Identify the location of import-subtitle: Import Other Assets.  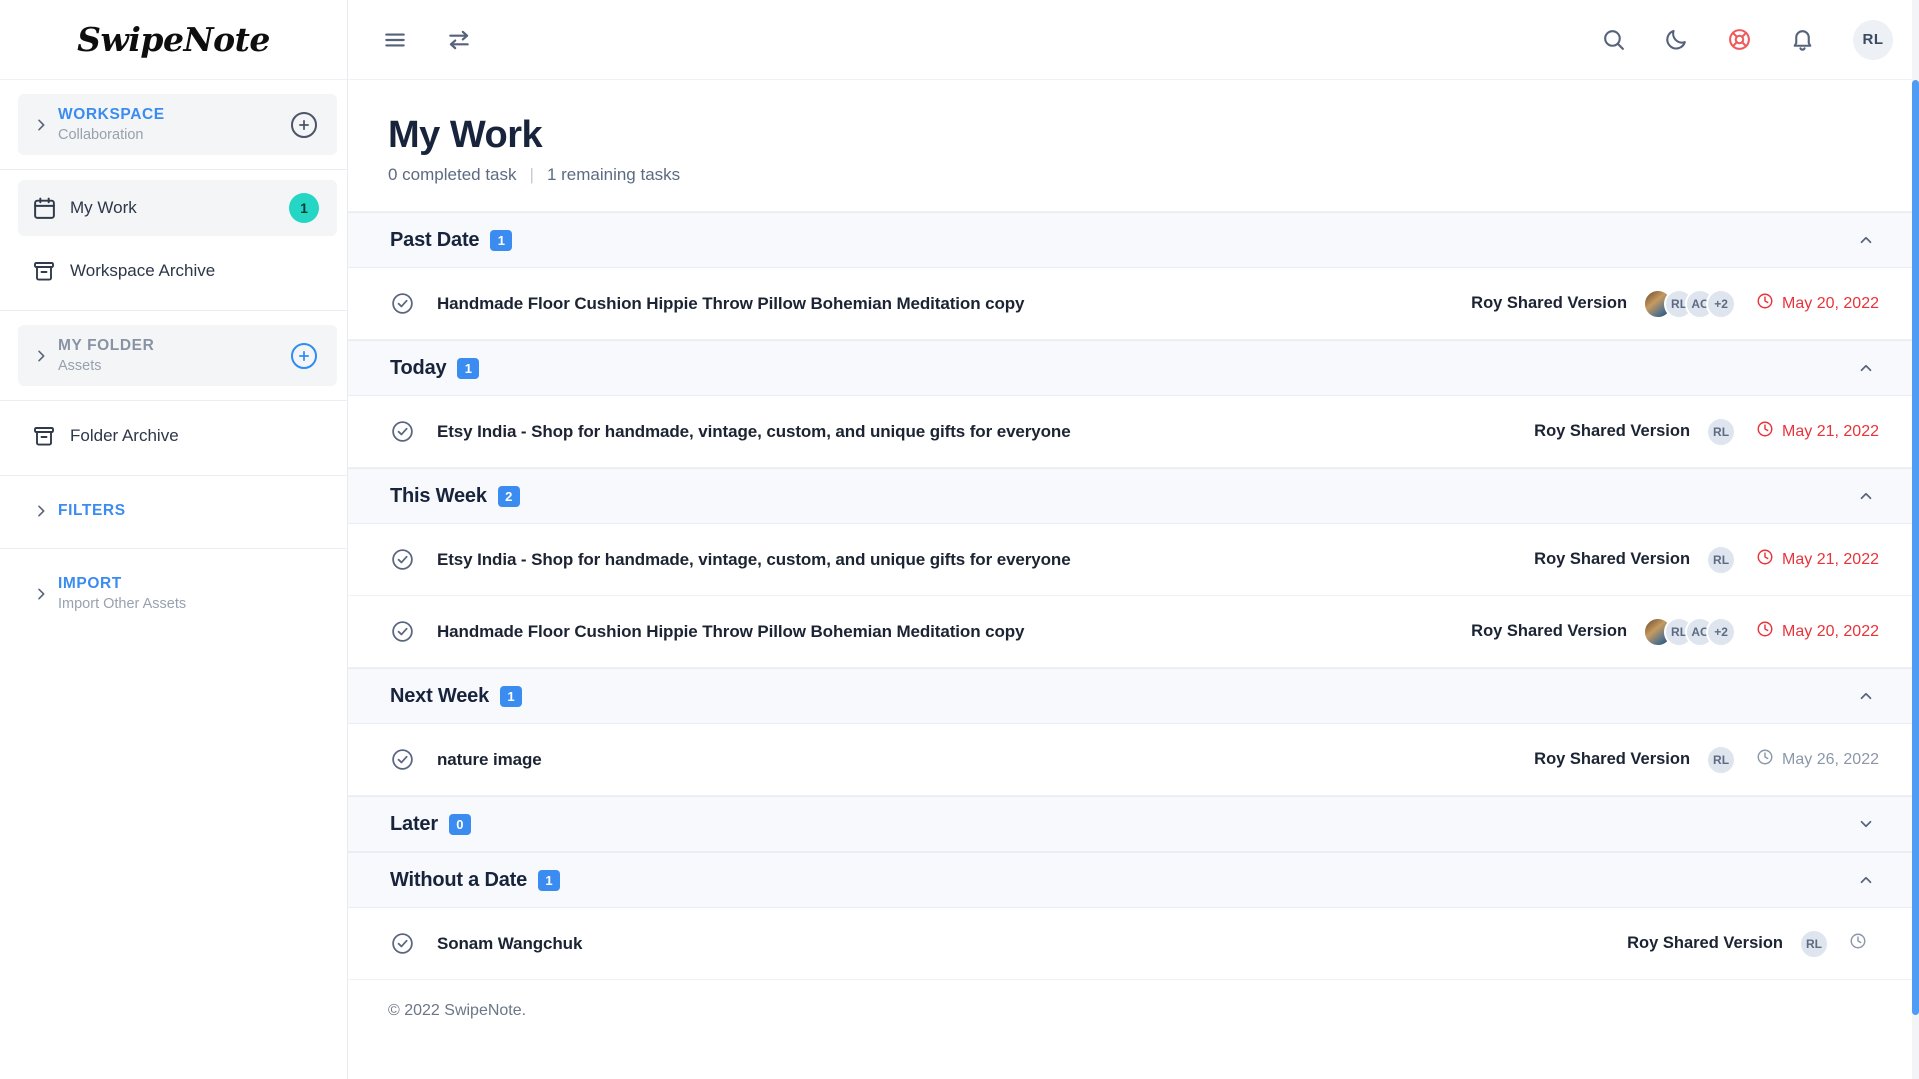
(122, 604).